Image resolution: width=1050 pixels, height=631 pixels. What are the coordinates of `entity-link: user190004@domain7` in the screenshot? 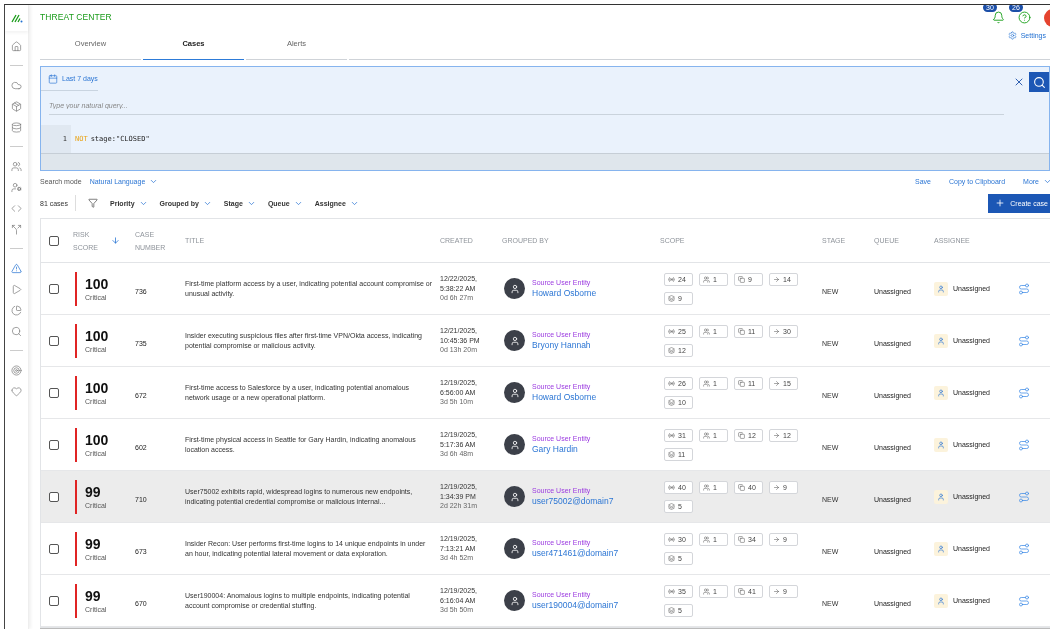 It's located at (575, 605).